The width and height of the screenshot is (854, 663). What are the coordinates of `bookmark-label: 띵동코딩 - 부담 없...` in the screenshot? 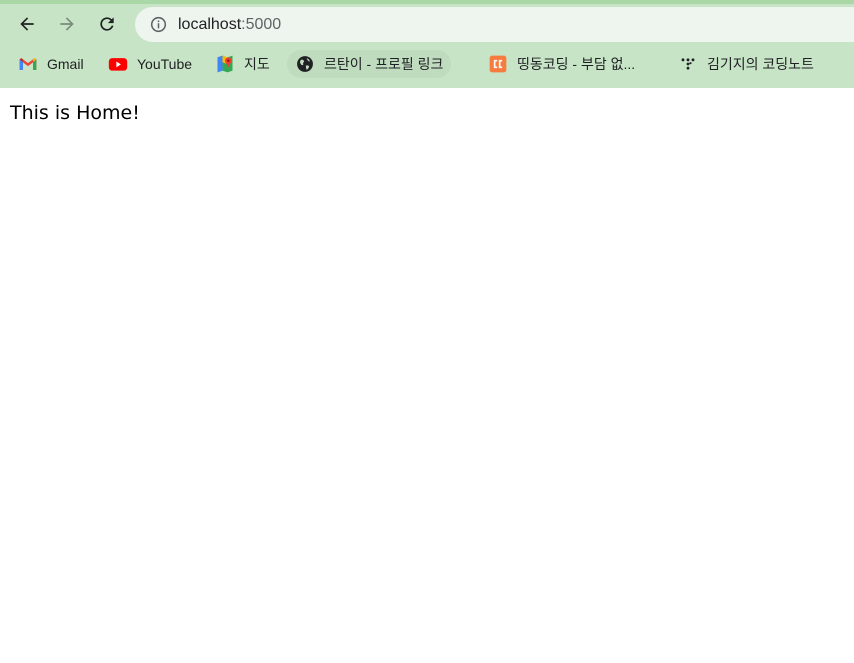 It's located at (576, 64).